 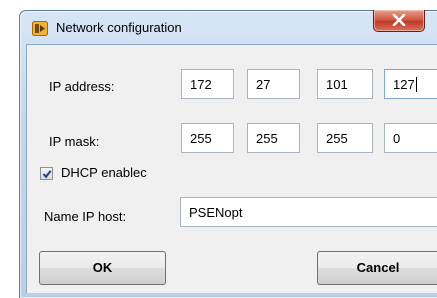 What do you see at coordinates (85, 216) in the screenshot?
I see `host-name-label: Name IP host:` at bounding box center [85, 216].